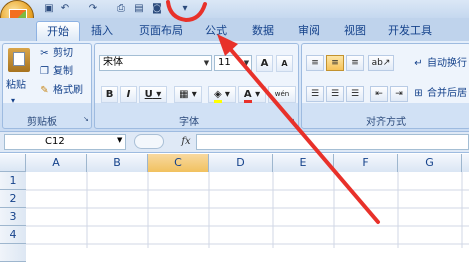 This screenshot has width=469, height=262. I want to click on indent-icon: ⇤, so click(379, 94).